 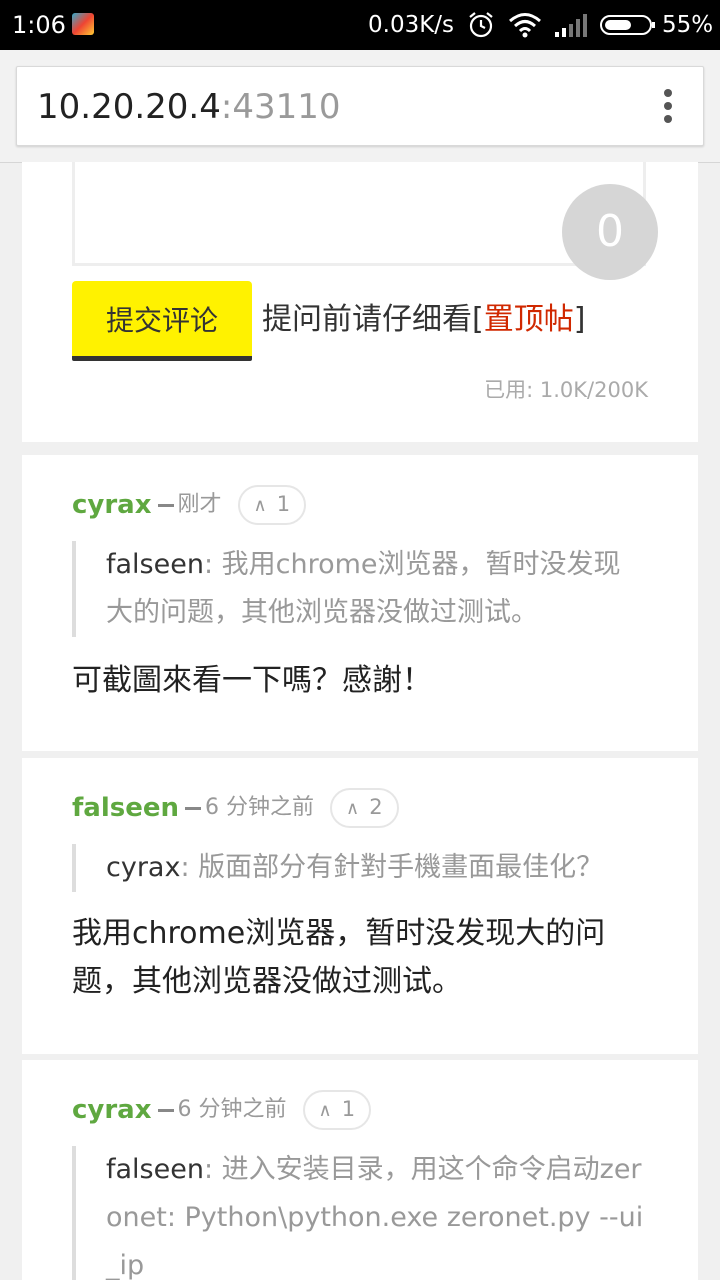 I want to click on comment-header: falseen 6 分钟之前 ∧ 2, so click(x=235, y=808).